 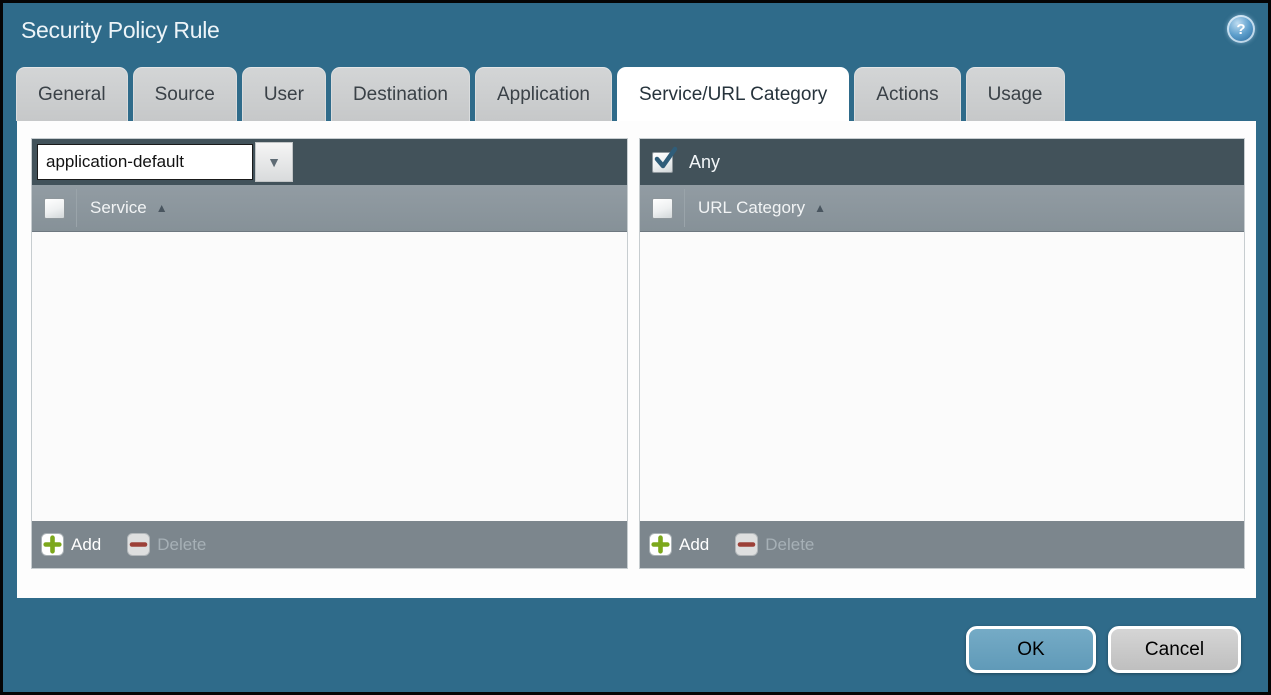 What do you see at coordinates (1015, 94) in the screenshot?
I see `tab-usage: Usage` at bounding box center [1015, 94].